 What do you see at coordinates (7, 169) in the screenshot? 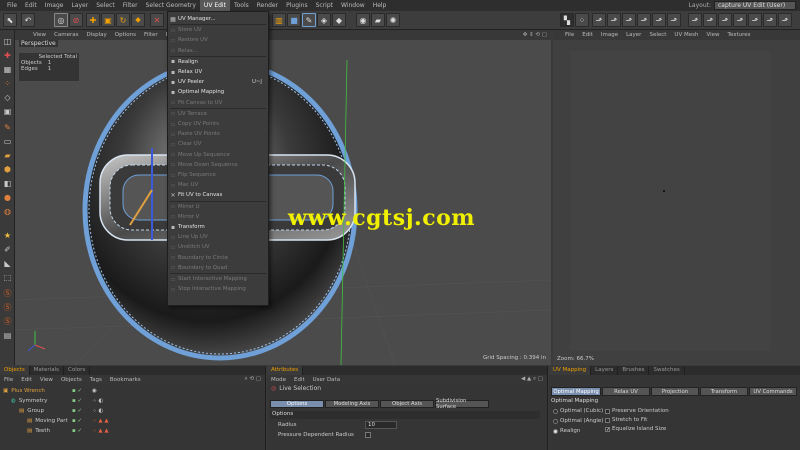
I see `clone-icon: ⬢` at bounding box center [7, 169].